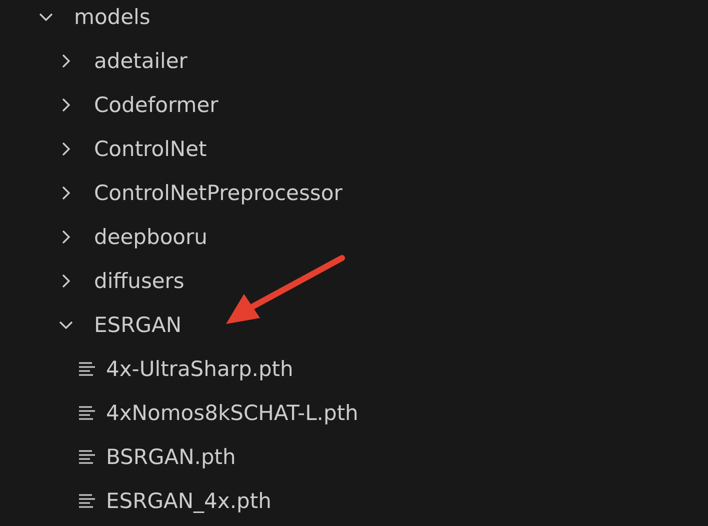 This screenshot has height=526, width=708. I want to click on folder-name: diffusers, so click(139, 281).